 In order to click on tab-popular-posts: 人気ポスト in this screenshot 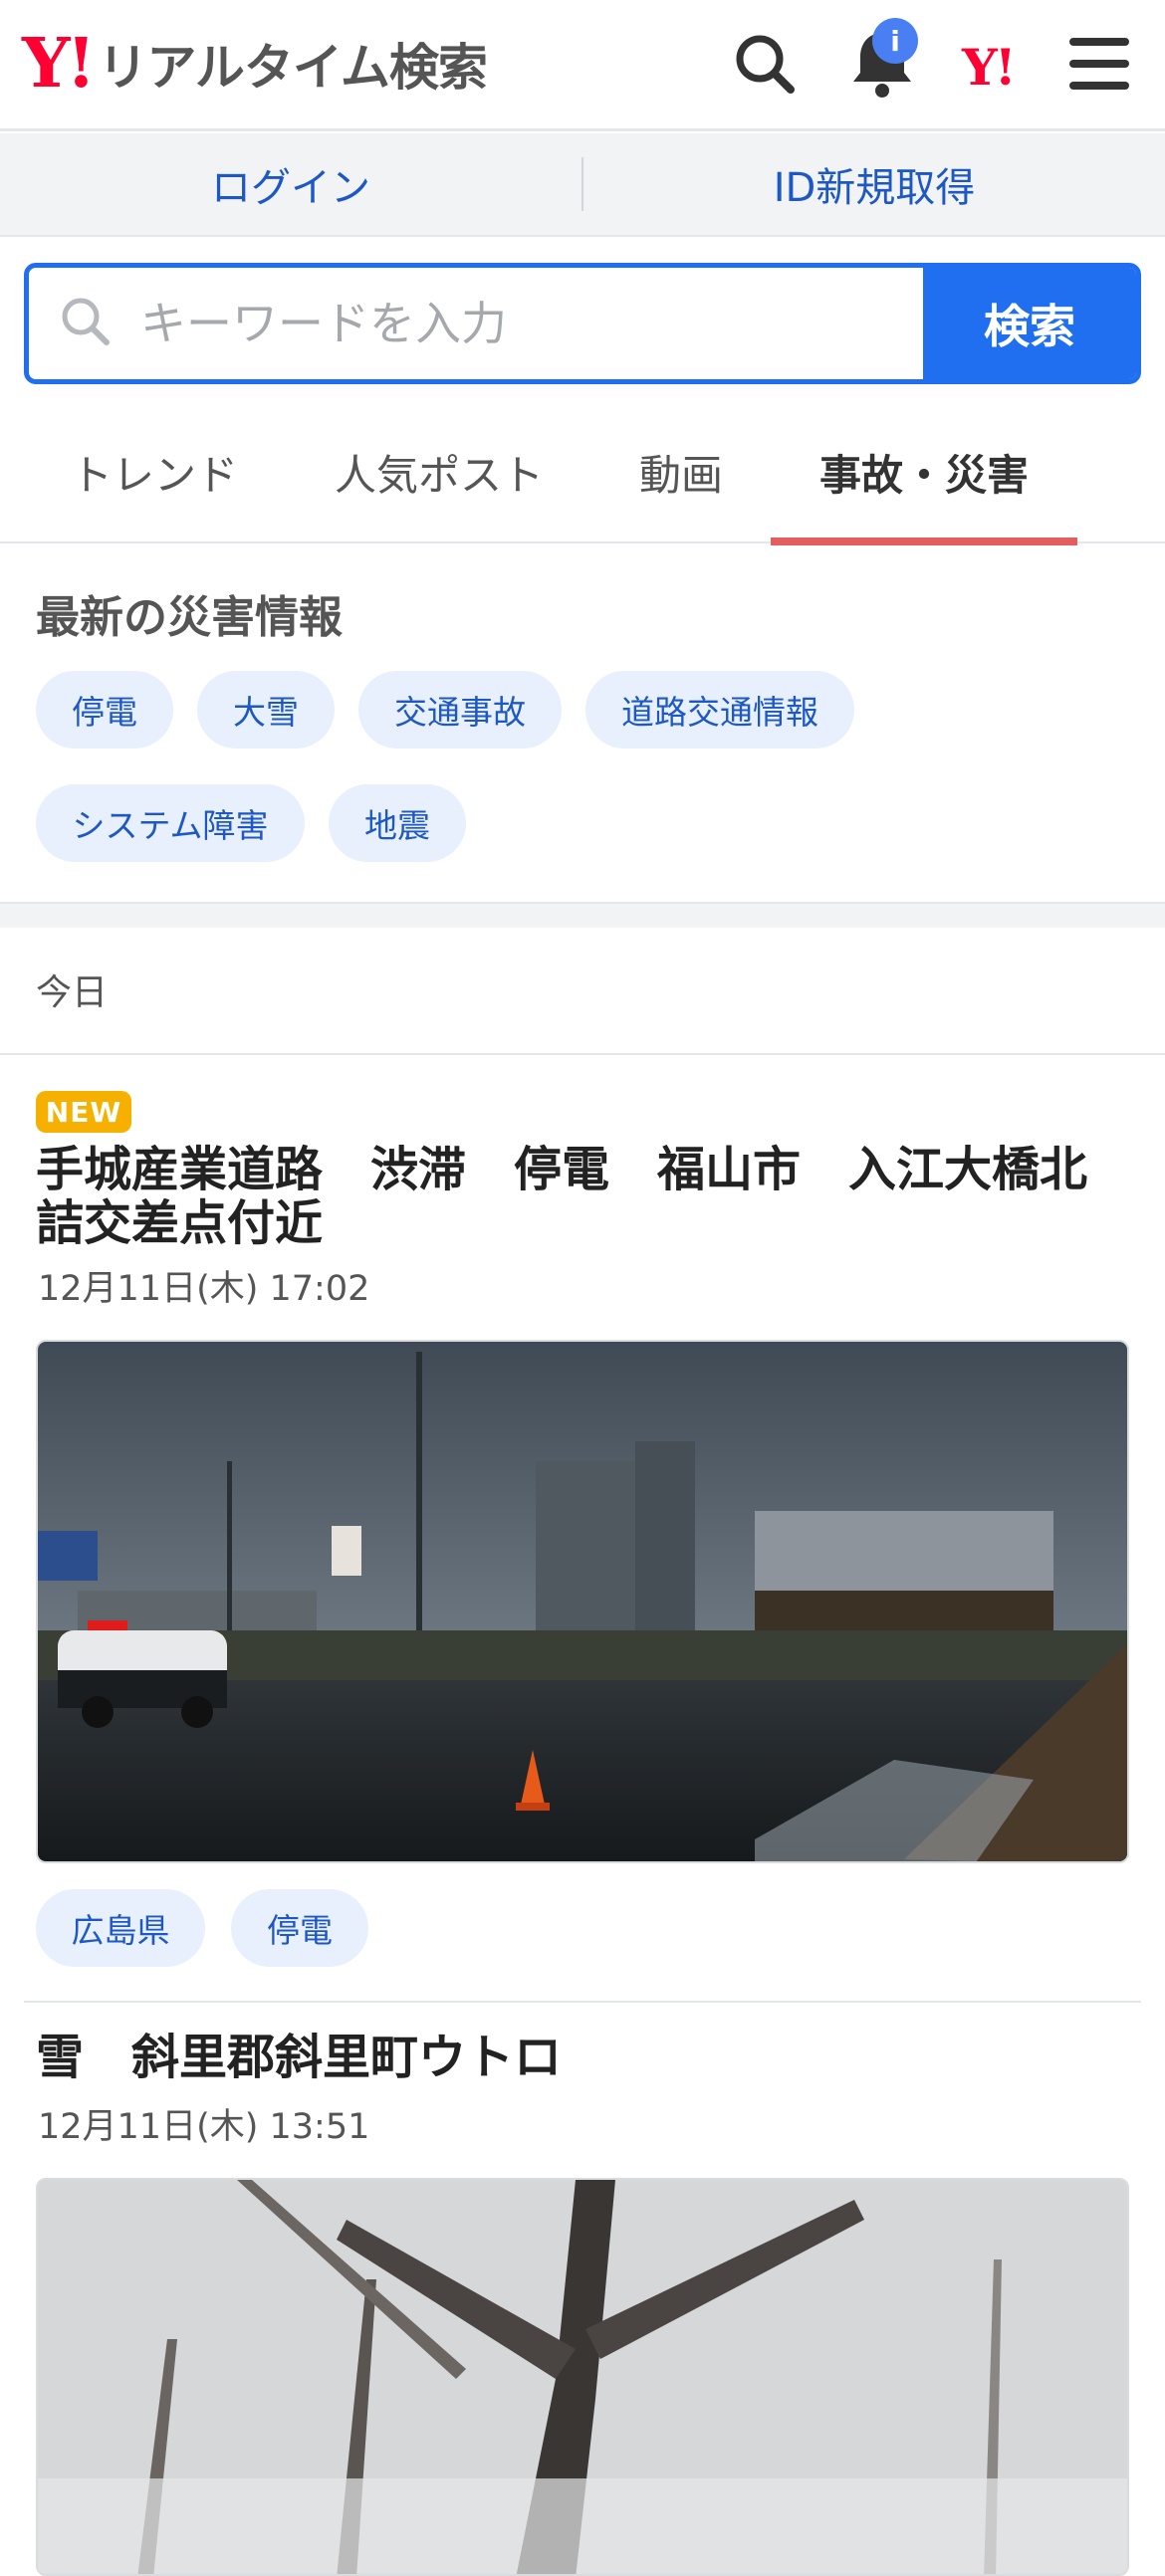, I will do `click(440, 471)`.